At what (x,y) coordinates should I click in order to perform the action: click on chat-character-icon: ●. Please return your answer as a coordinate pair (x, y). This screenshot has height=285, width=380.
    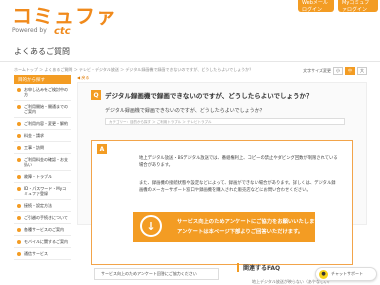
    Looking at the image, I should click on (323, 274).